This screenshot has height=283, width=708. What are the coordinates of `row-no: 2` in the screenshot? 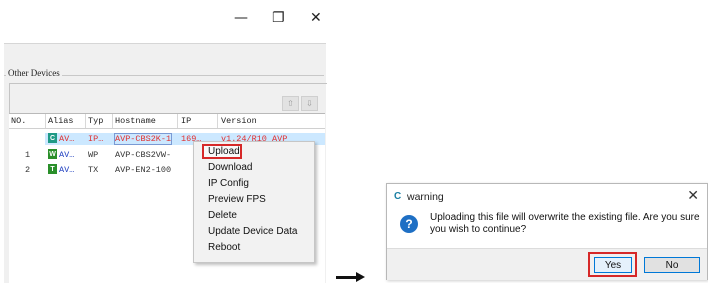 It's located at (28, 170).